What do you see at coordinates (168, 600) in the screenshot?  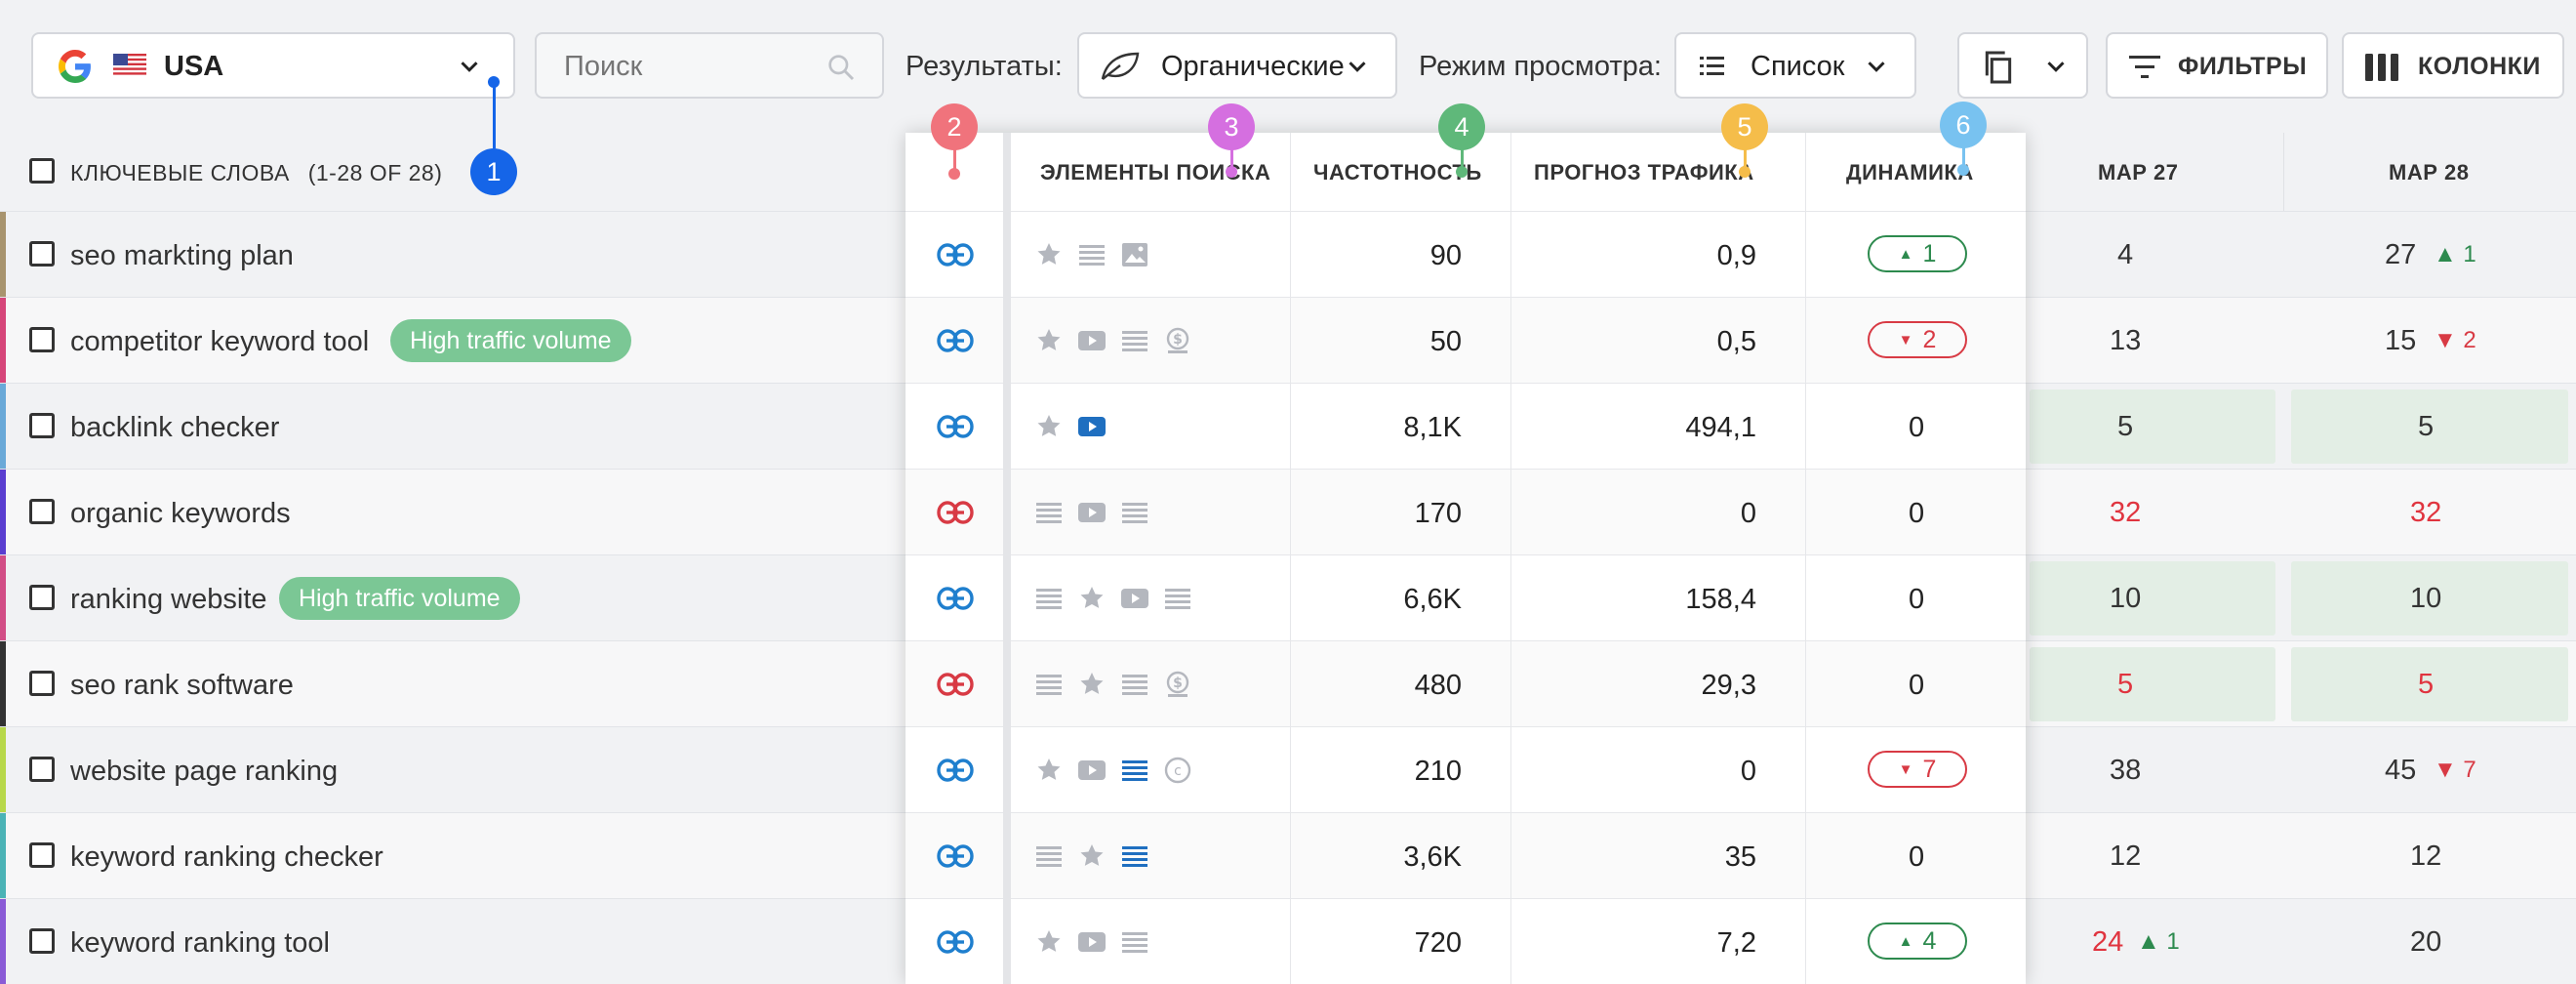 I see `keyword-text: ranking website` at bounding box center [168, 600].